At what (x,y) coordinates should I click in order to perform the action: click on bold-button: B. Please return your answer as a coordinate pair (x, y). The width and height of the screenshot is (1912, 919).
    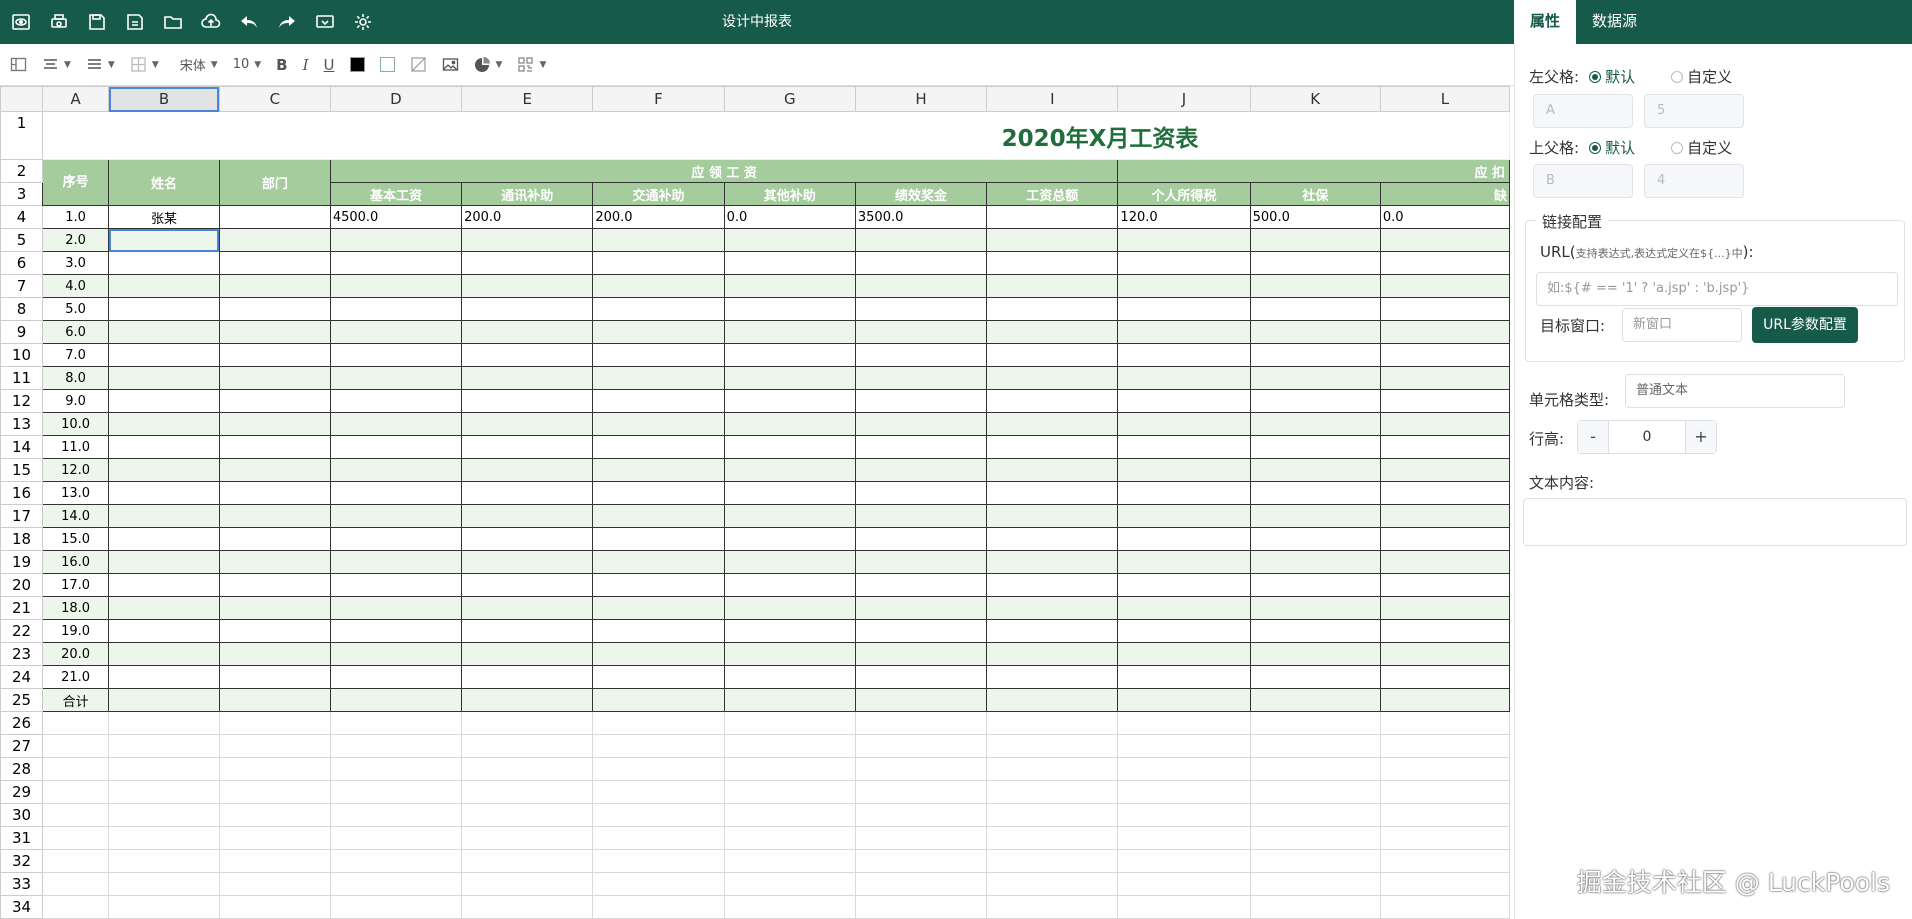
    Looking at the image, I should click on (281, 65).